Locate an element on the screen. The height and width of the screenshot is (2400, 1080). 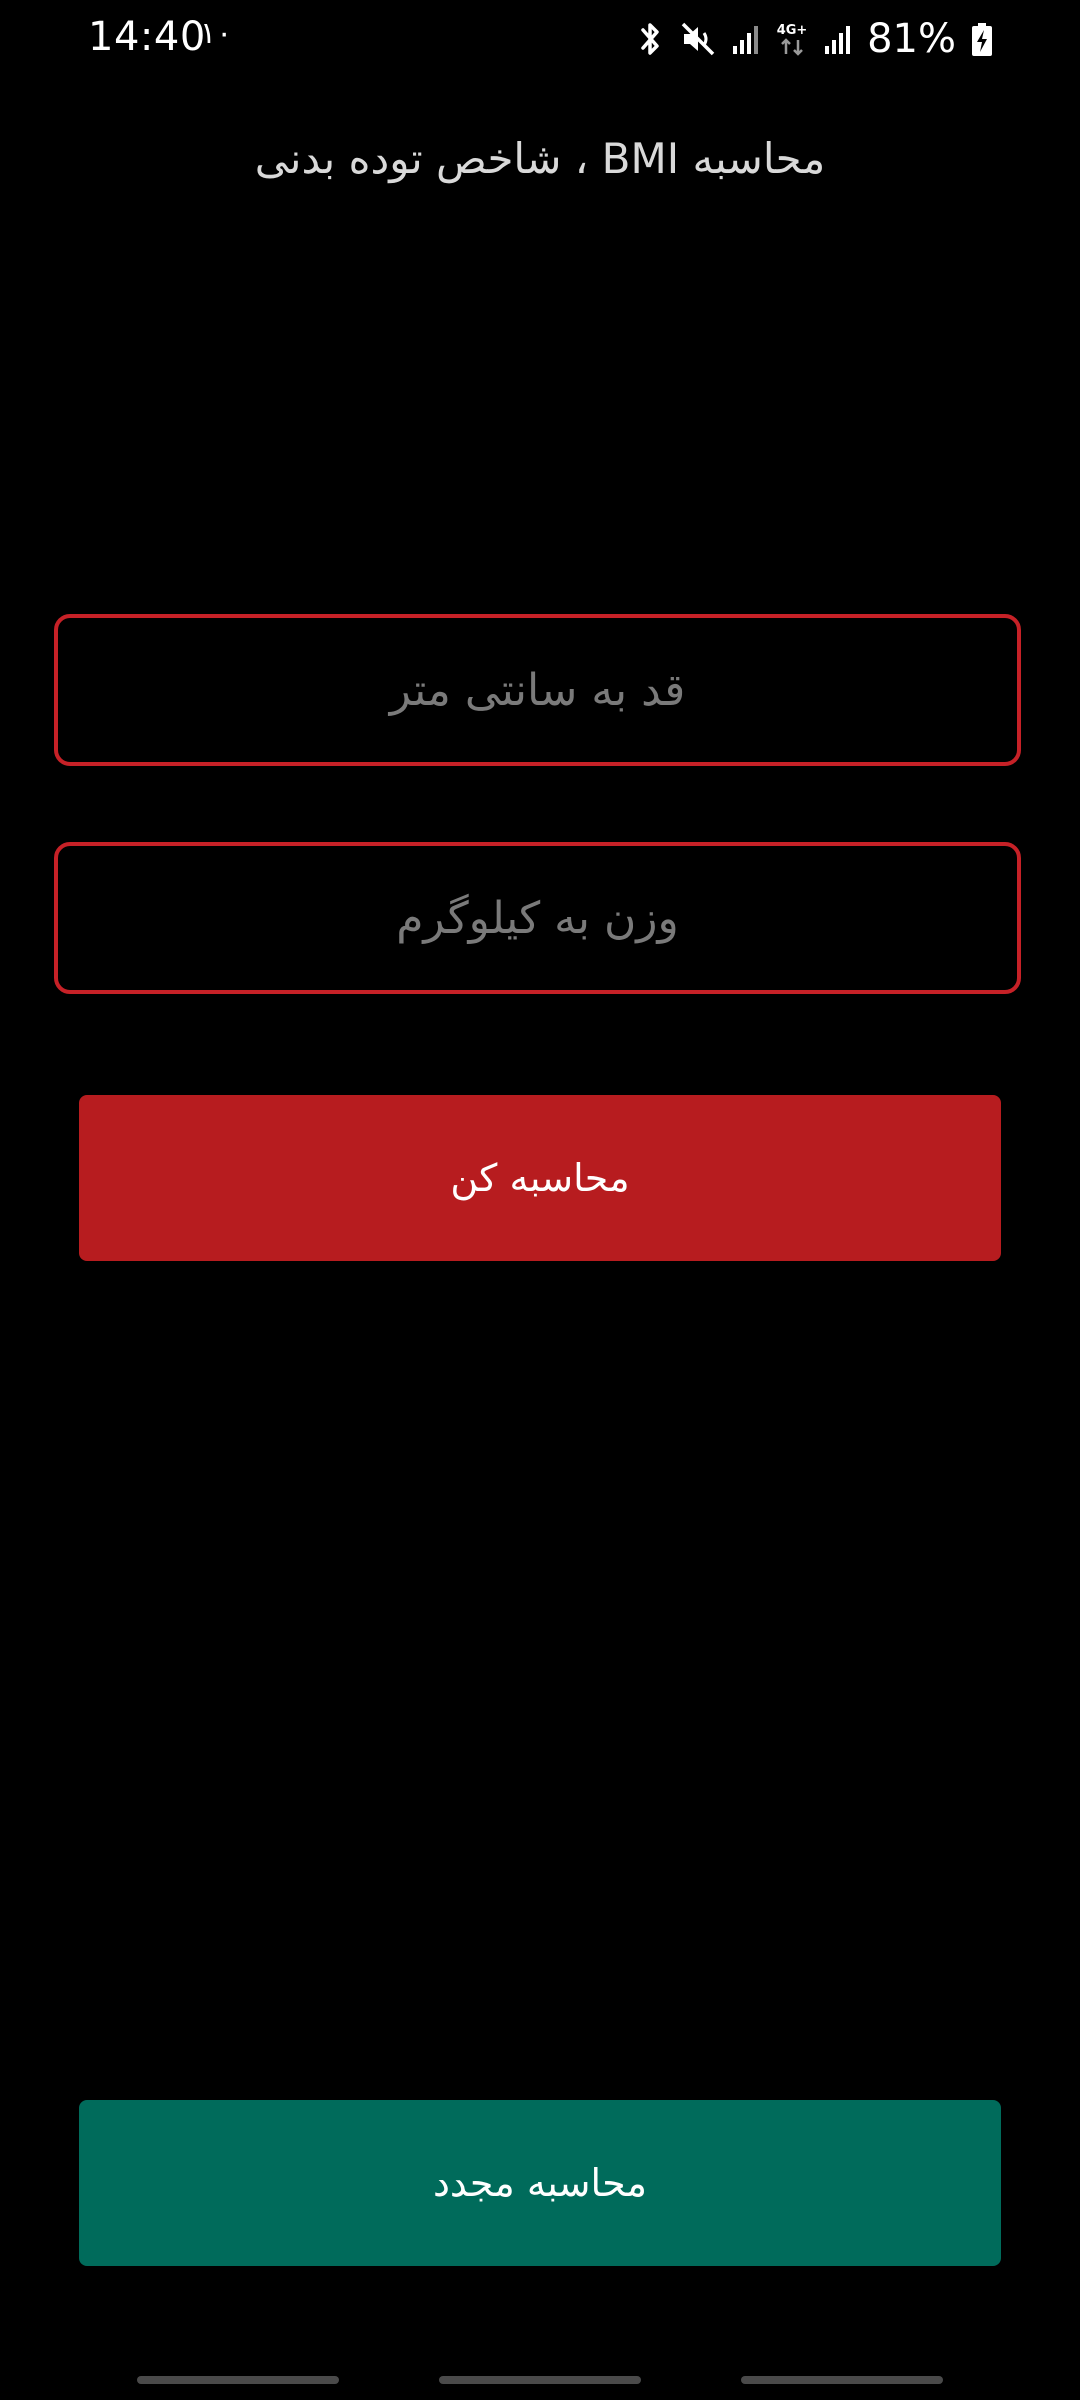
status-icons: 4G+ 81% is located at coordinates (814, 39).